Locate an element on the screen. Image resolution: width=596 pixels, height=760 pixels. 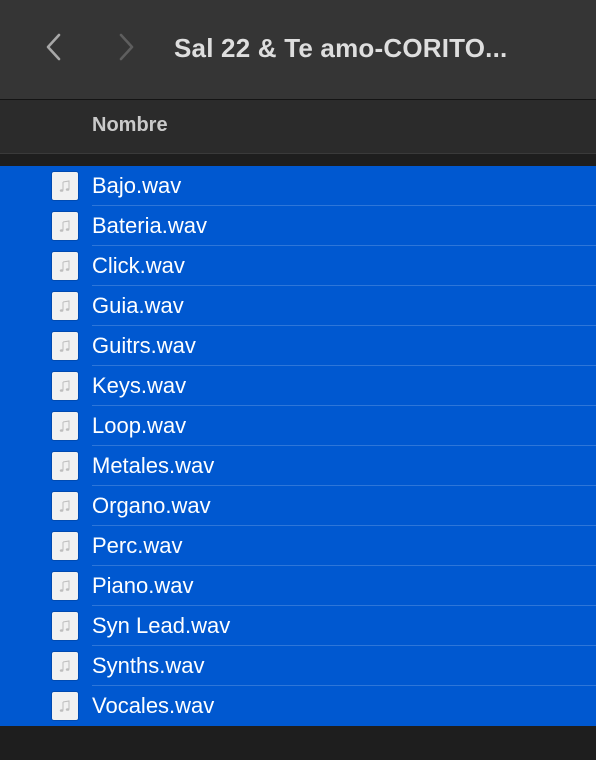
file-name: Keys.wav is located at coordinates (139, 385).